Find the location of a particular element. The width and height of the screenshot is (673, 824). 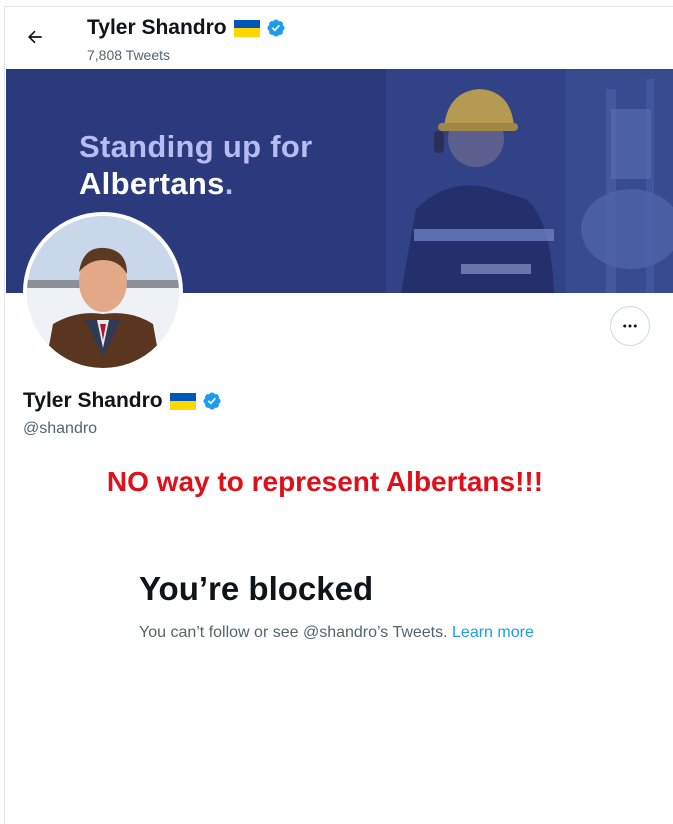

more-options-button is located at coordinates (630, 326).